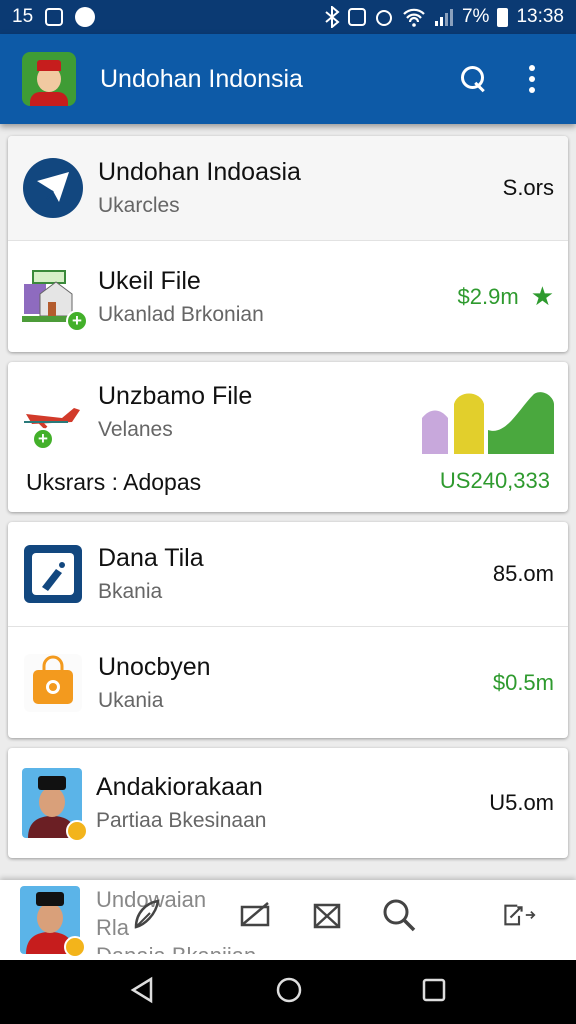  I want to click on image-slash-icon, so click(255, 914).